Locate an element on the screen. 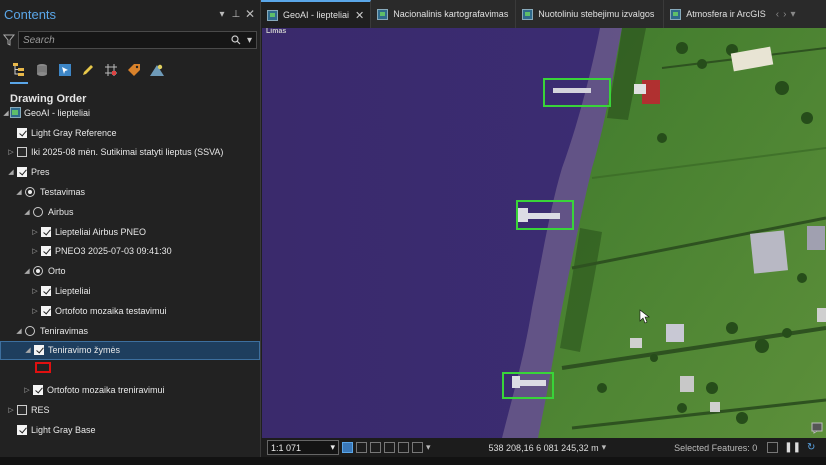  tree-row-map: ◢ GeoAI - liepteliai is located at coordinates (130, 113).